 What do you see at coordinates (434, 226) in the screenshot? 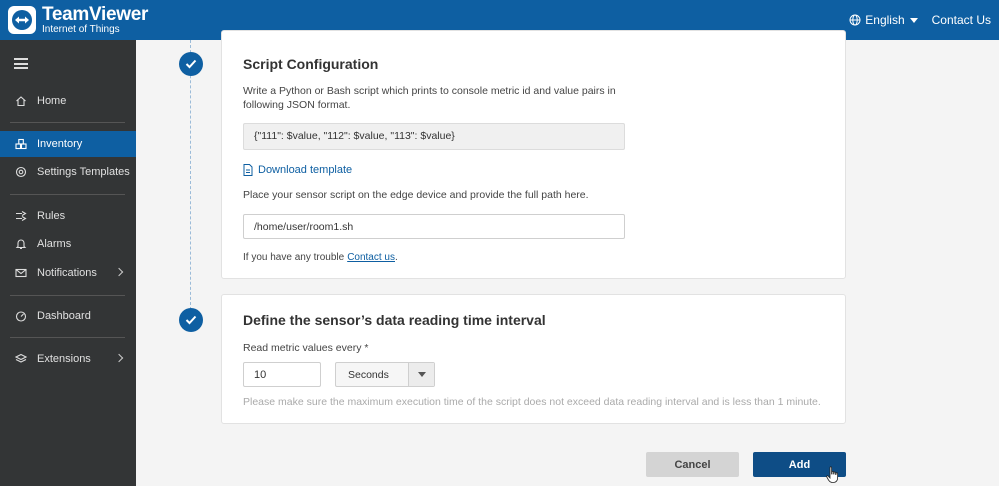
I see `script-path-input` at bounding box center [434, 226].